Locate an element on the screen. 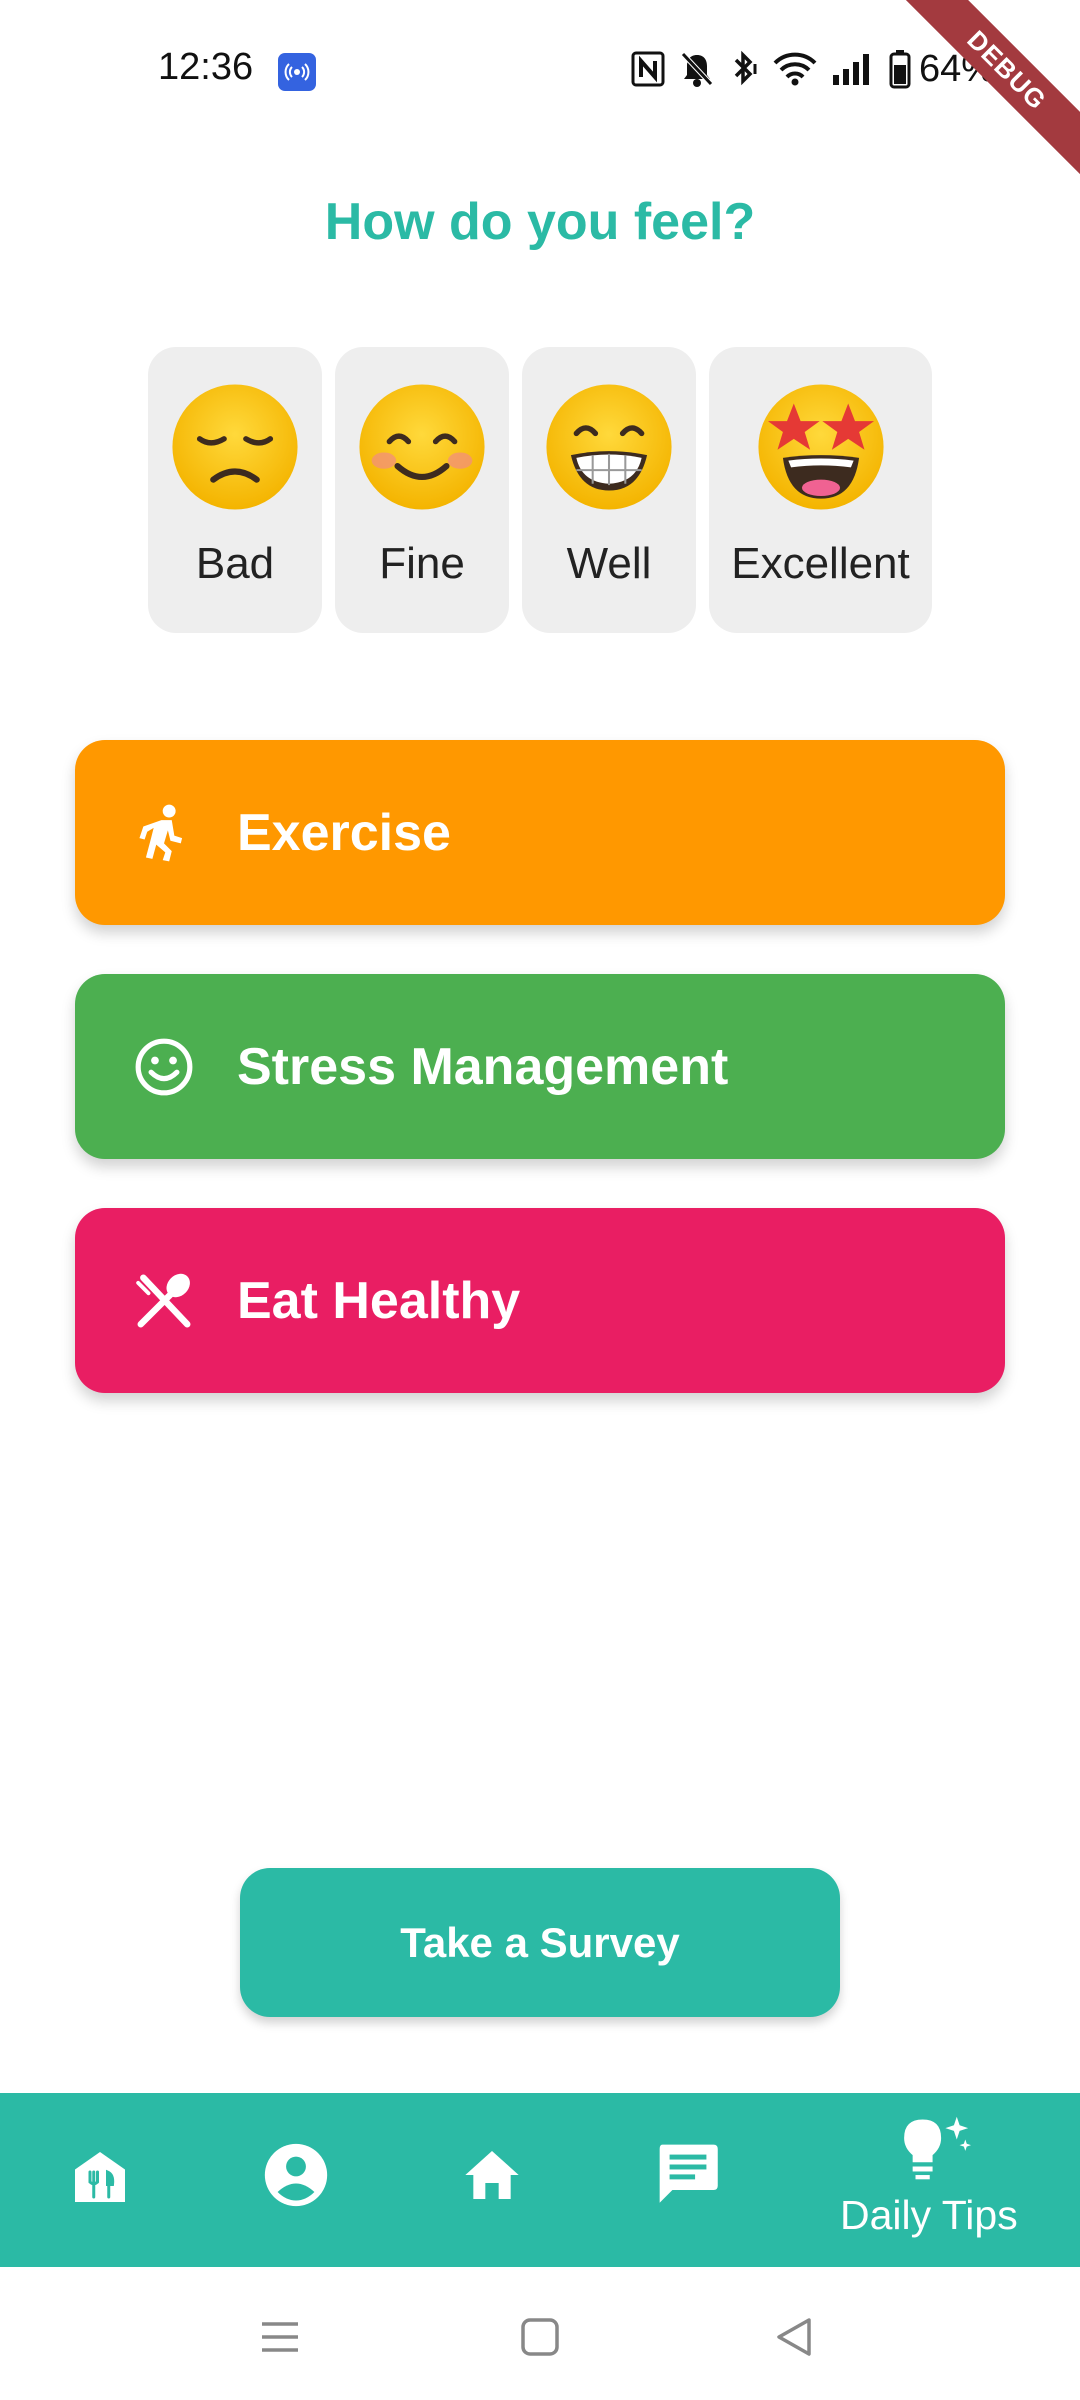 The width and height of the screenshot is (1080, 2400). nav-home is located at coordinates (492, 2180).